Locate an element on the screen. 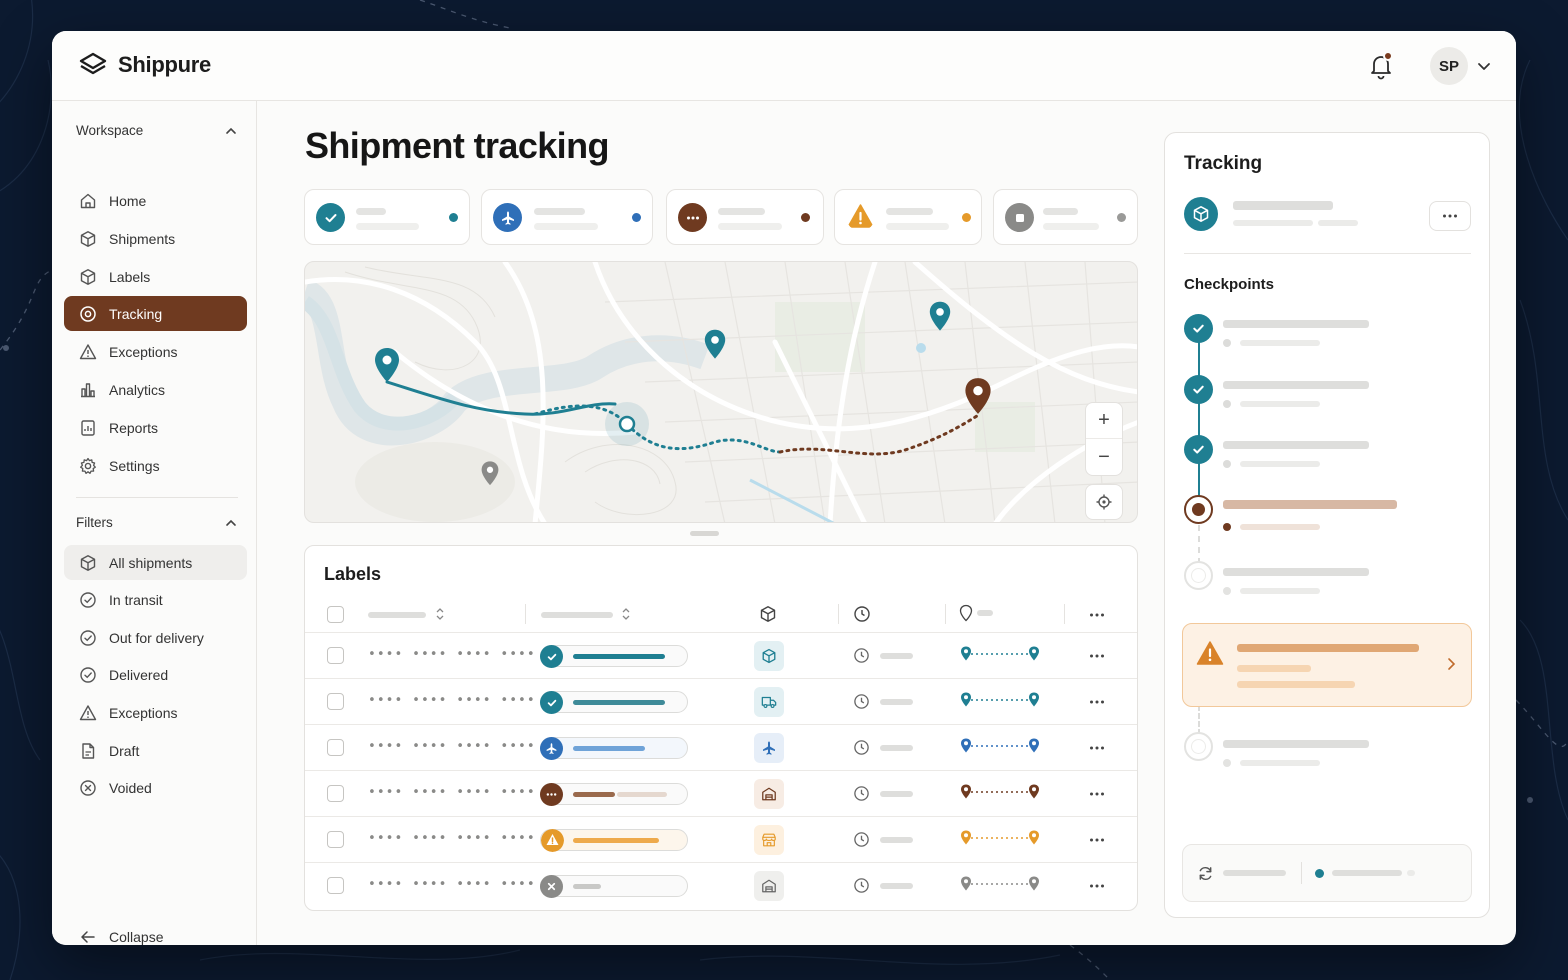 Image resolution: width=1568 pixels, height=980 pixels. checkpoints-title: Checkpoints is located at coordinates (1229, 284).